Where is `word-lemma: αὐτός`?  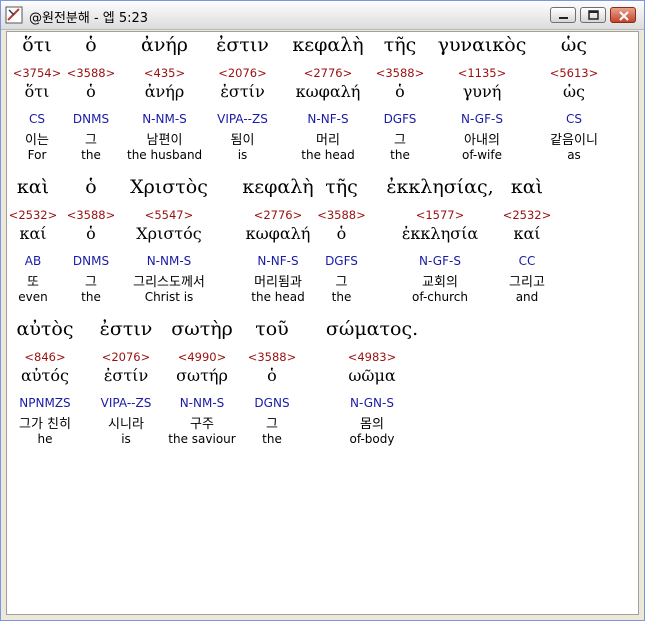 word-lemma: αὐτός is located at coordinates (45, 375).